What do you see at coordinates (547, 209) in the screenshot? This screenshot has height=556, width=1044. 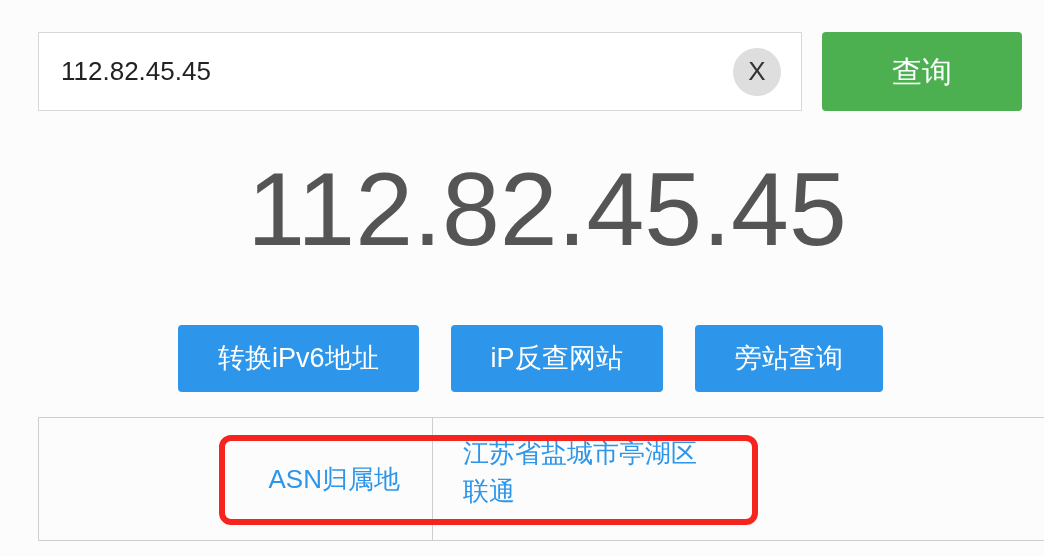 I see `ip-address-heading: 112.82.45.45` at bounding box center [547, 209].